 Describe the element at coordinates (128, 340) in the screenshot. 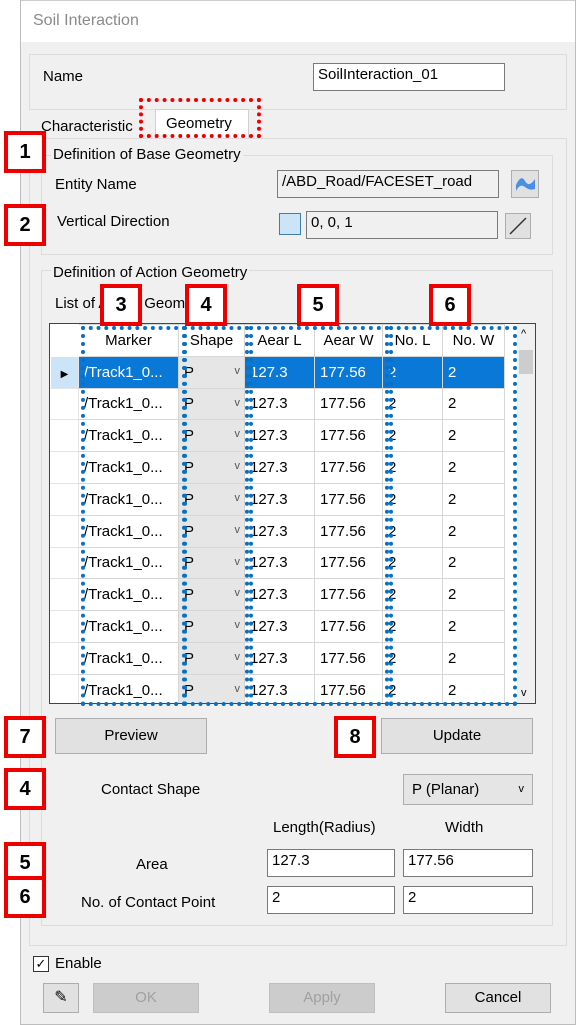

I see `column-header: Marker` at that location.